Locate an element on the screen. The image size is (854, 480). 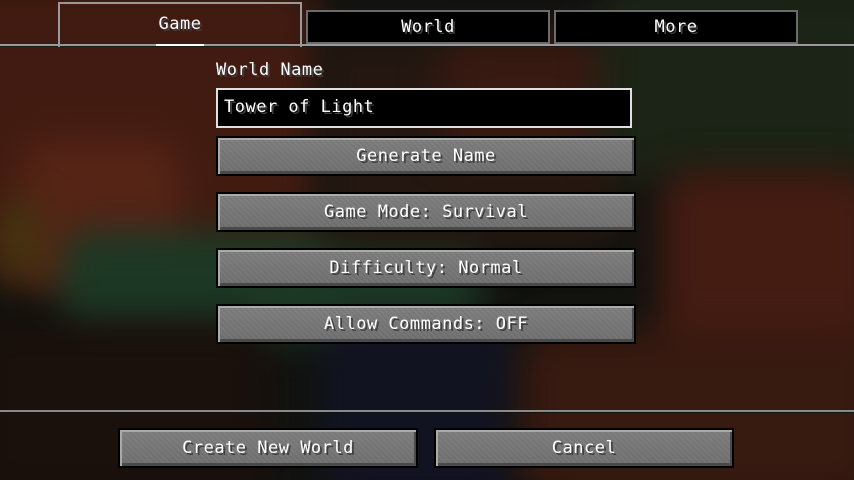
create-new-world-button: Create New World is located at coordinates (268, 448).